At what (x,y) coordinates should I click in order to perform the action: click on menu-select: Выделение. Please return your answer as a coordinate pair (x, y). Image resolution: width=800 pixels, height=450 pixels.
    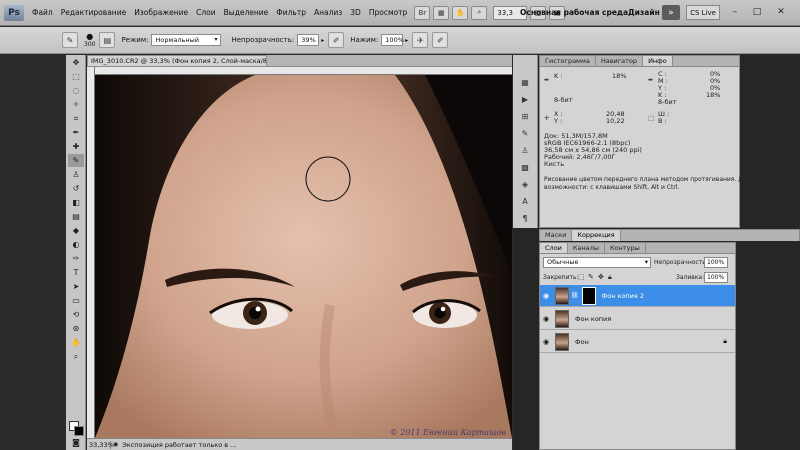
    Looking at the image, I should click on (246, 13).